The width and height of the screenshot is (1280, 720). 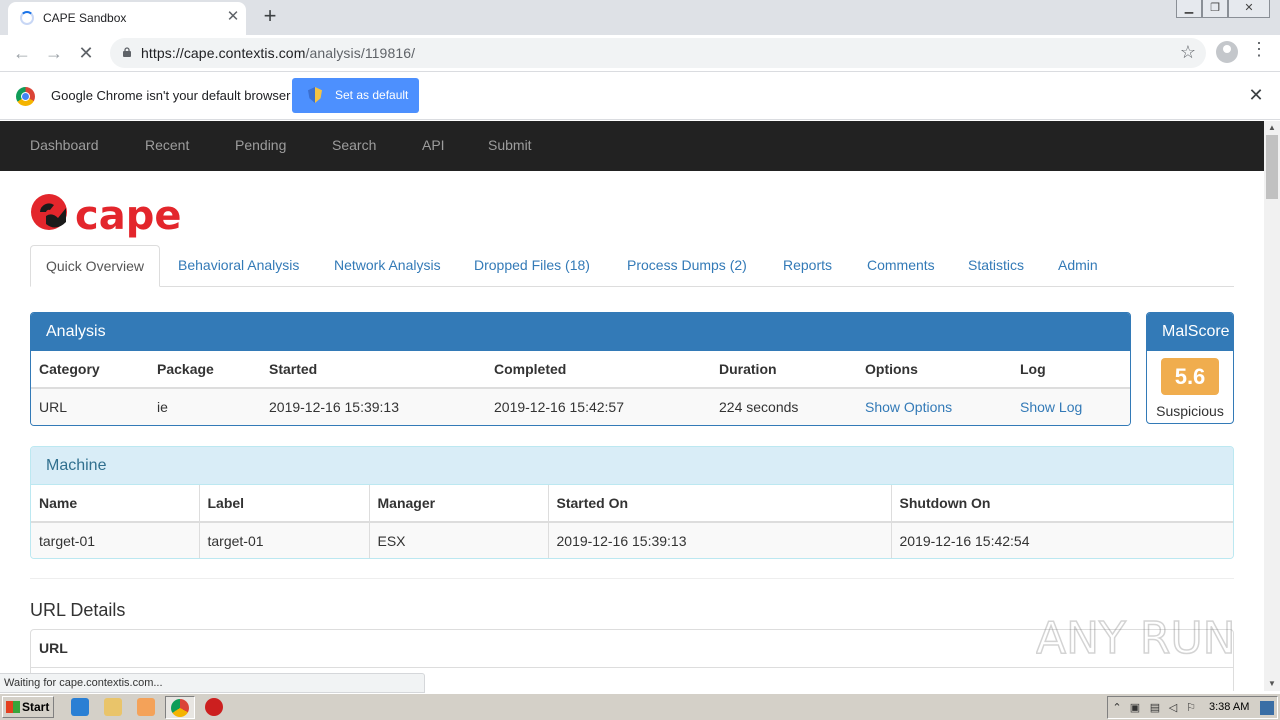 I want to click on tab-reports: Reports, so click(x=807, y=266).